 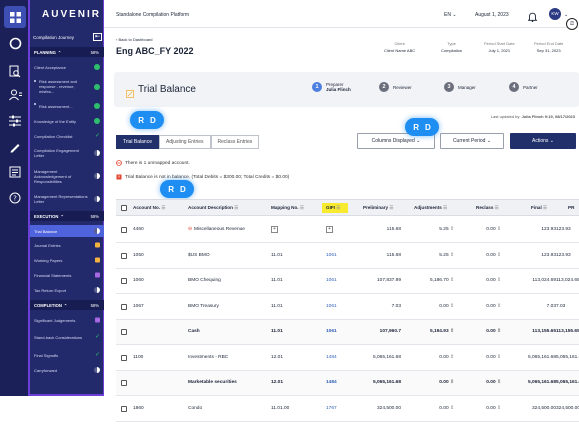 I want to click on column-header-preliminary: Preliminary ☰, so click(x=378, y=208).